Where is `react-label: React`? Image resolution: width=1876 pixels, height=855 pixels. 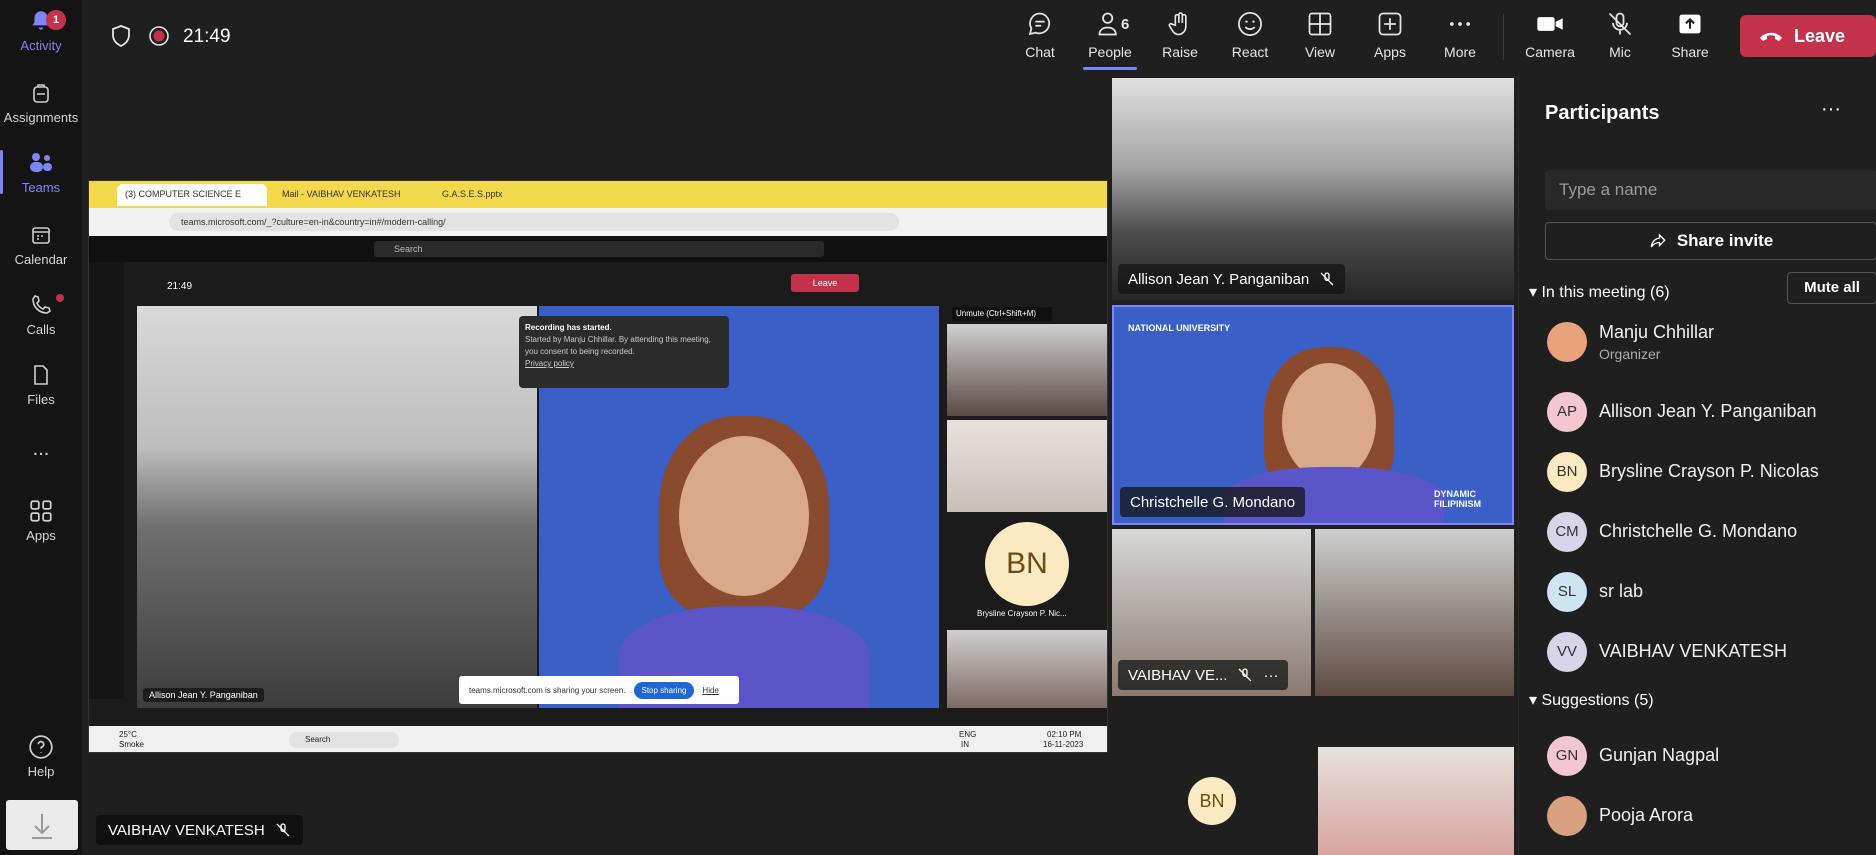 react-label: React is located at coordinates (1250, 52).